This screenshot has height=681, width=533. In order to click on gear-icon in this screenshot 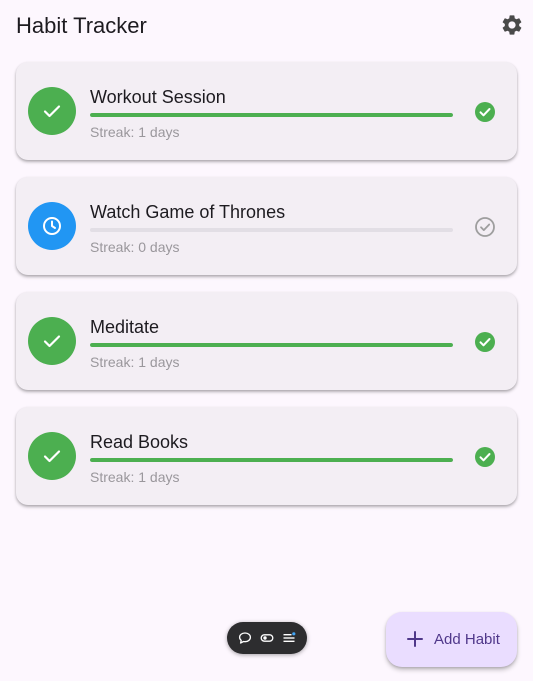, I will do `click(512, 25)`.